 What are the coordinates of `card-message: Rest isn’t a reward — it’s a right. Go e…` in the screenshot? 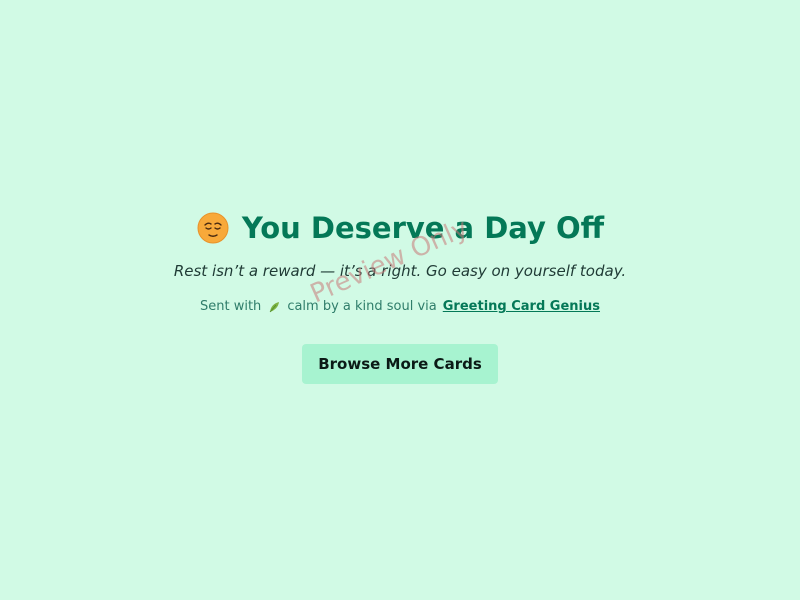 It's located at (400, 271).